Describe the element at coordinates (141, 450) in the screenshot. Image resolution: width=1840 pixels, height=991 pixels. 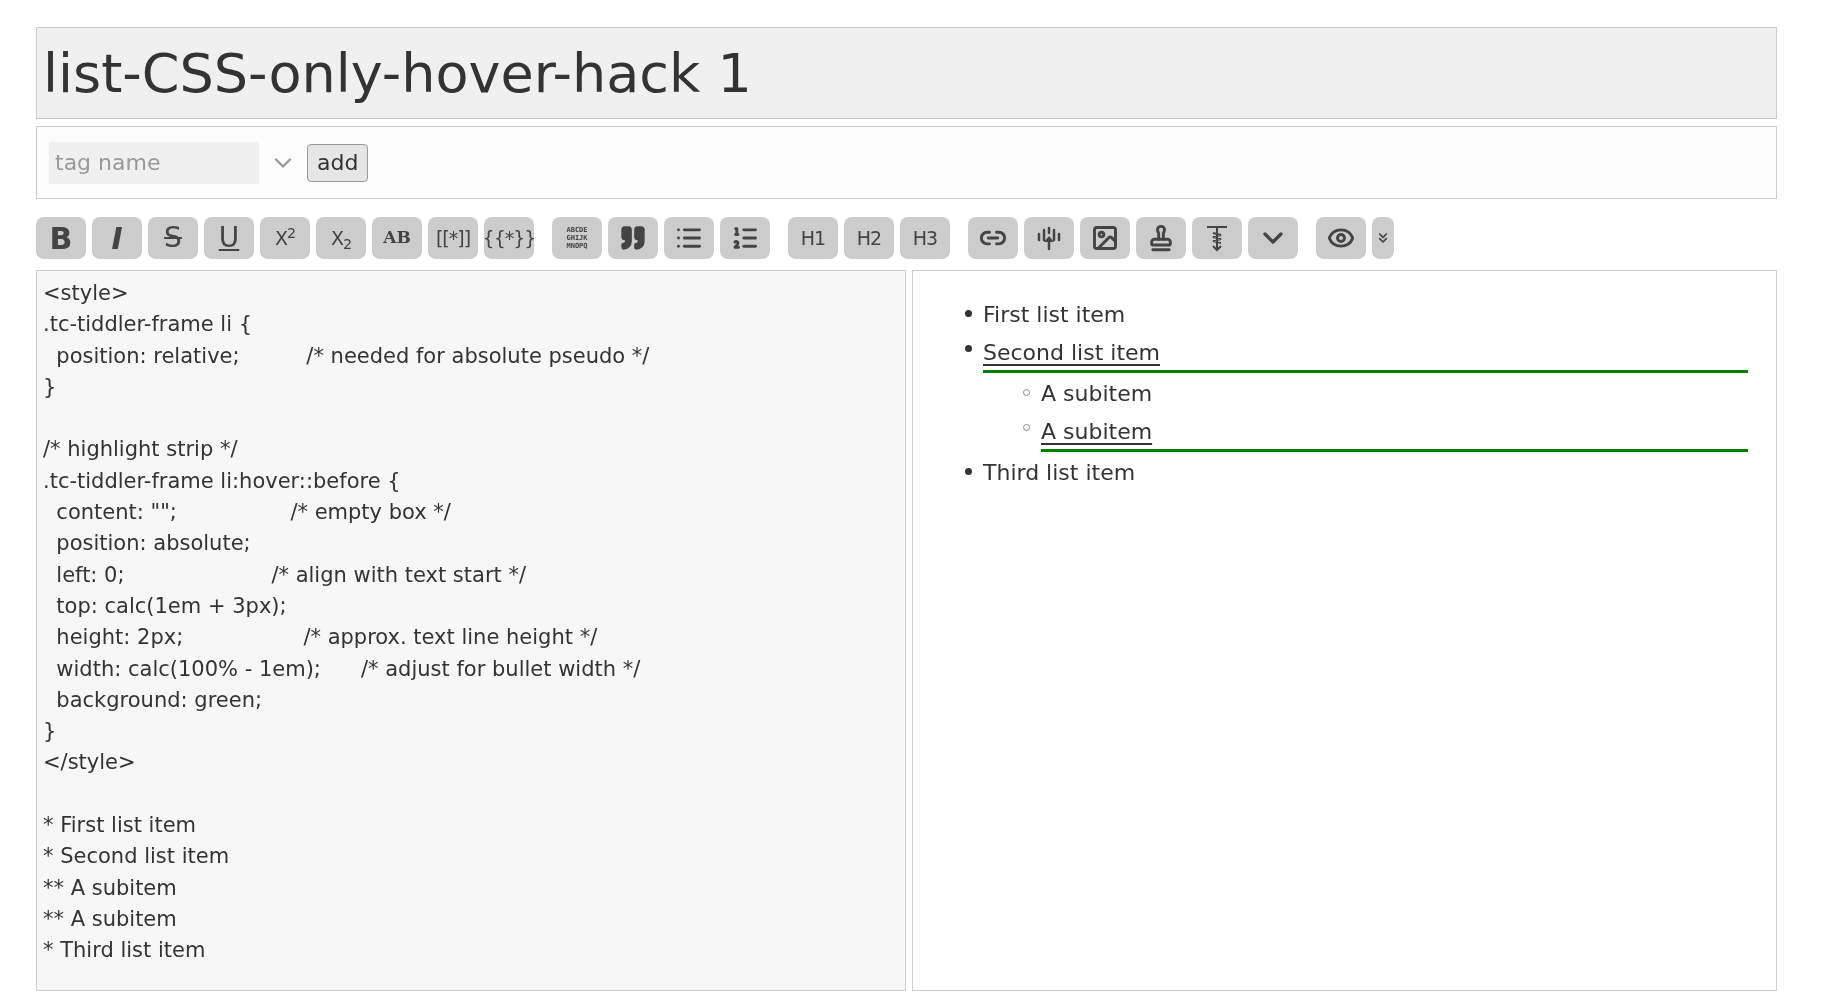
I see `code-line: /* highlight strip */` at that location.